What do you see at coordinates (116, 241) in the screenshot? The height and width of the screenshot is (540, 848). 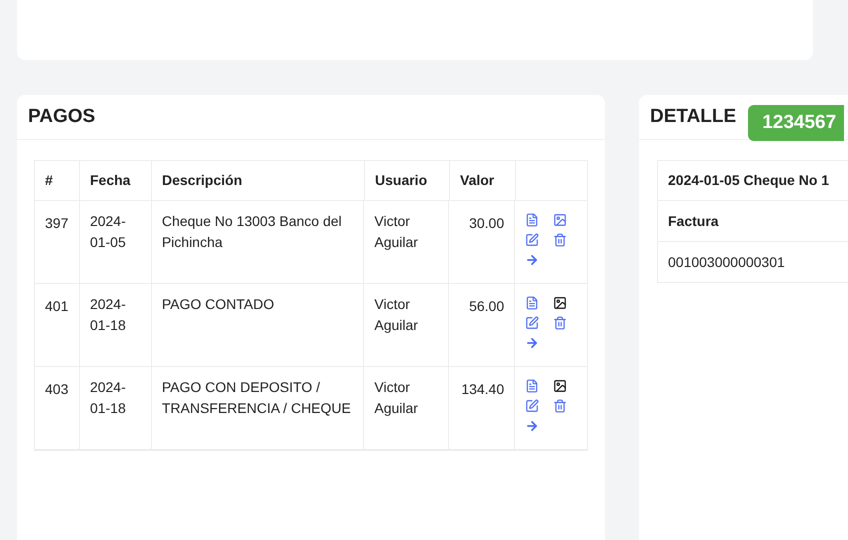 I see `table-cell: 2024- 01-05` at bounding box center [116, 241].